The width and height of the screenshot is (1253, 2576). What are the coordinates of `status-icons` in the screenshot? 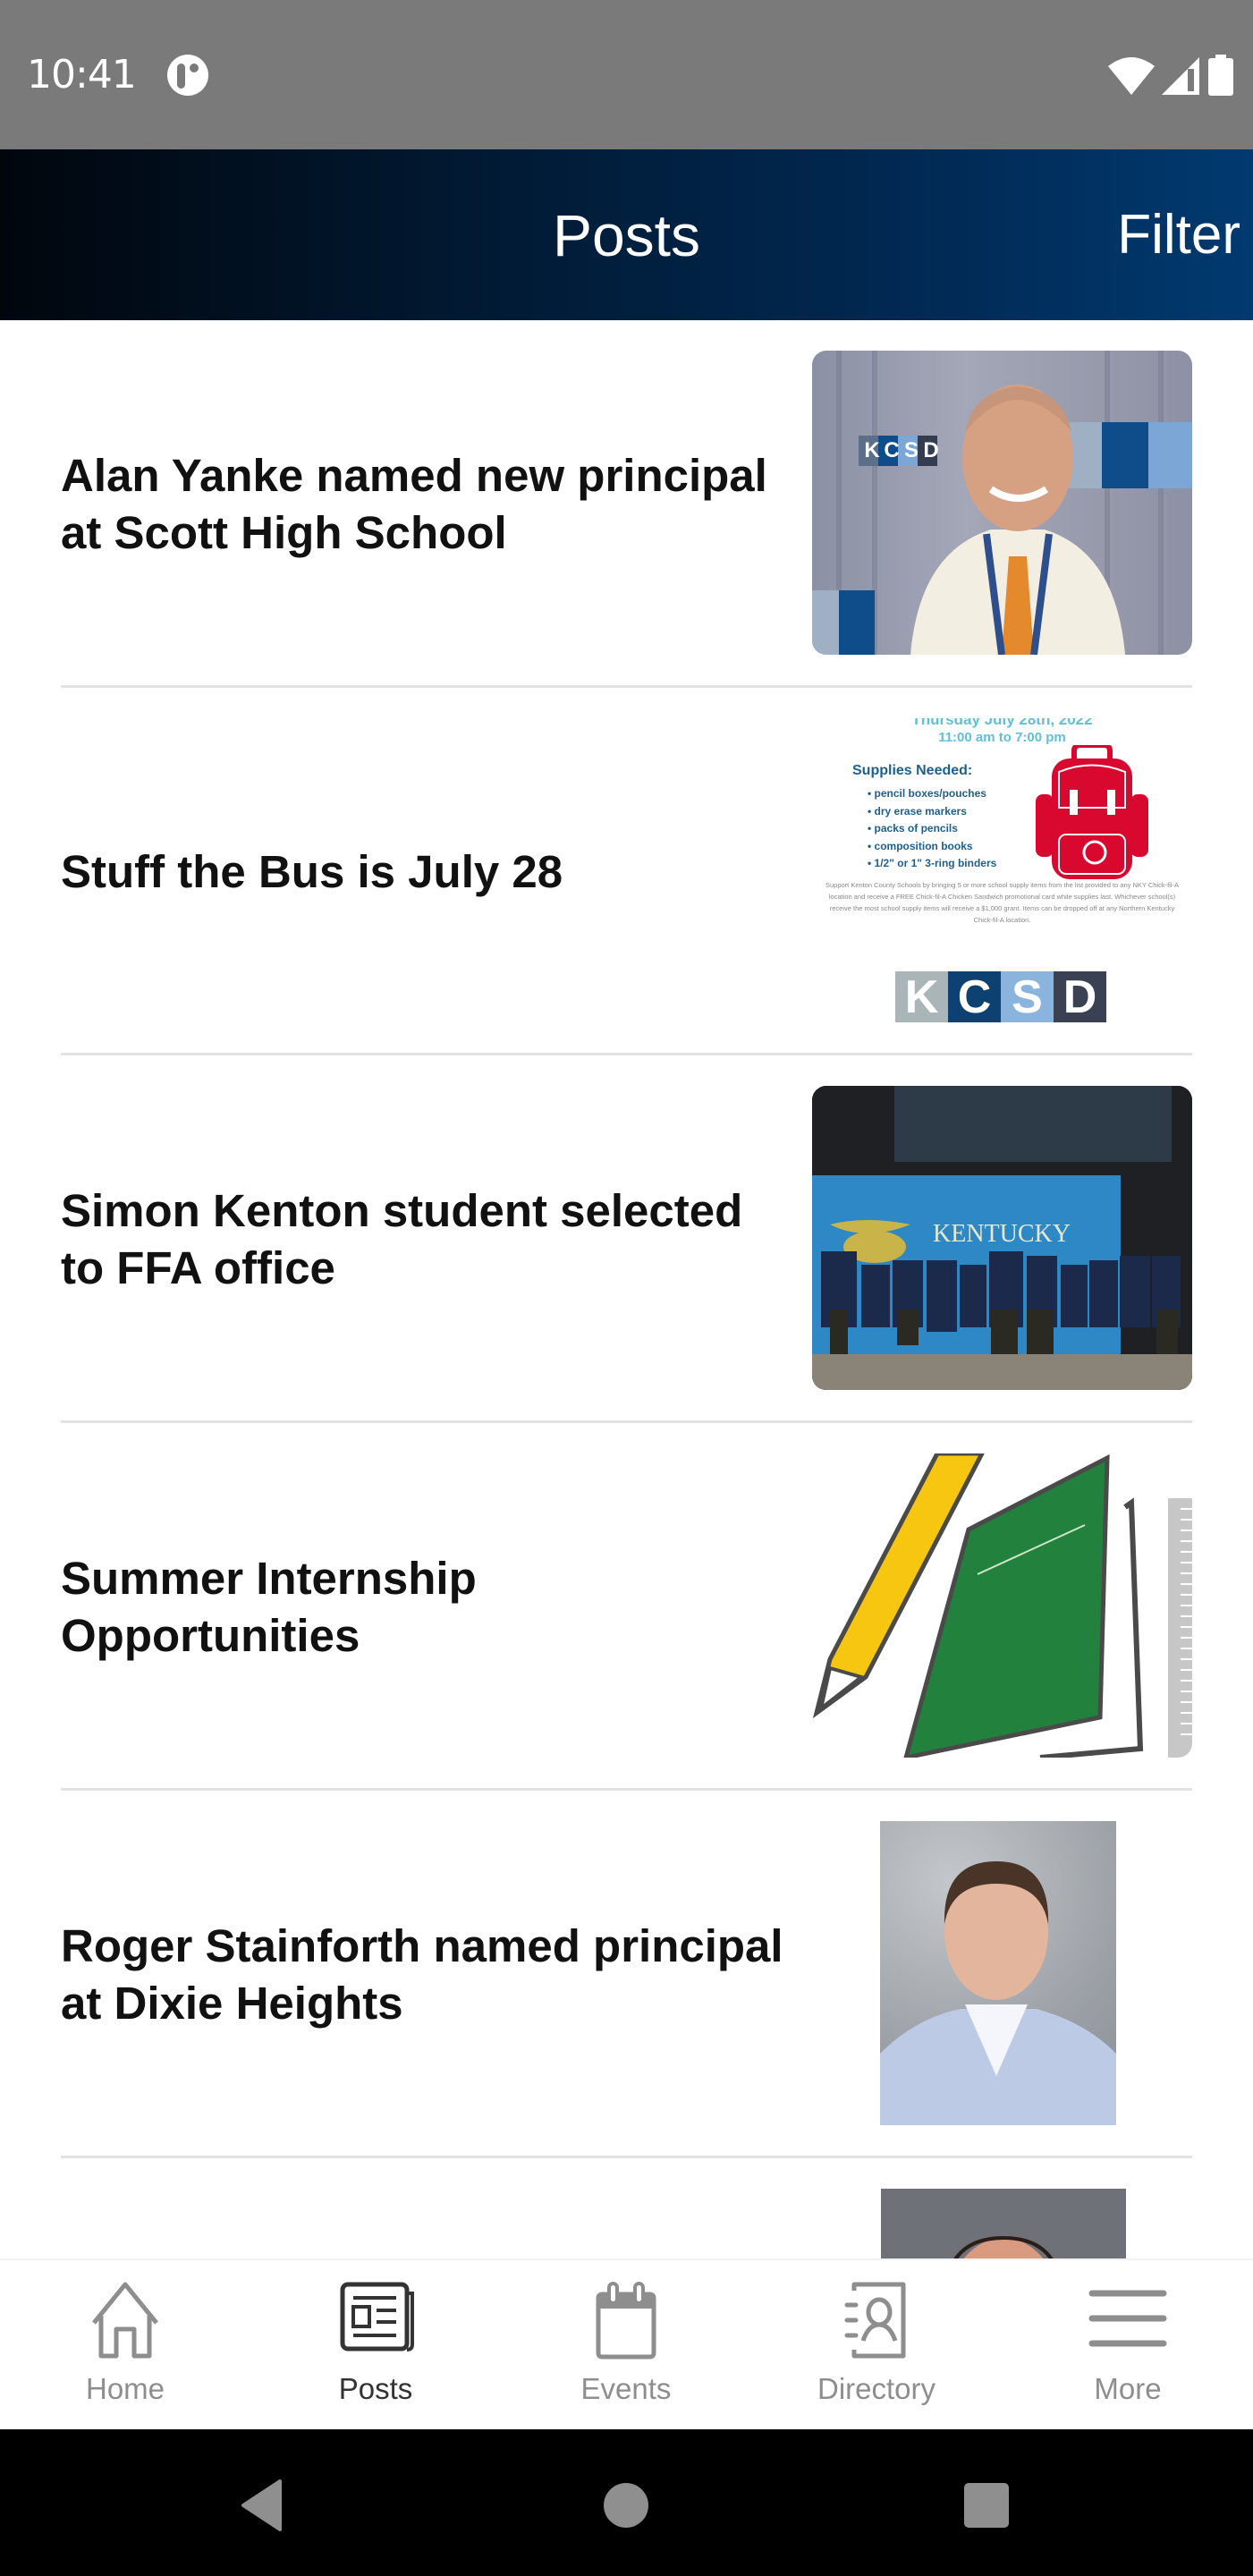 It's located at (1170, 75).